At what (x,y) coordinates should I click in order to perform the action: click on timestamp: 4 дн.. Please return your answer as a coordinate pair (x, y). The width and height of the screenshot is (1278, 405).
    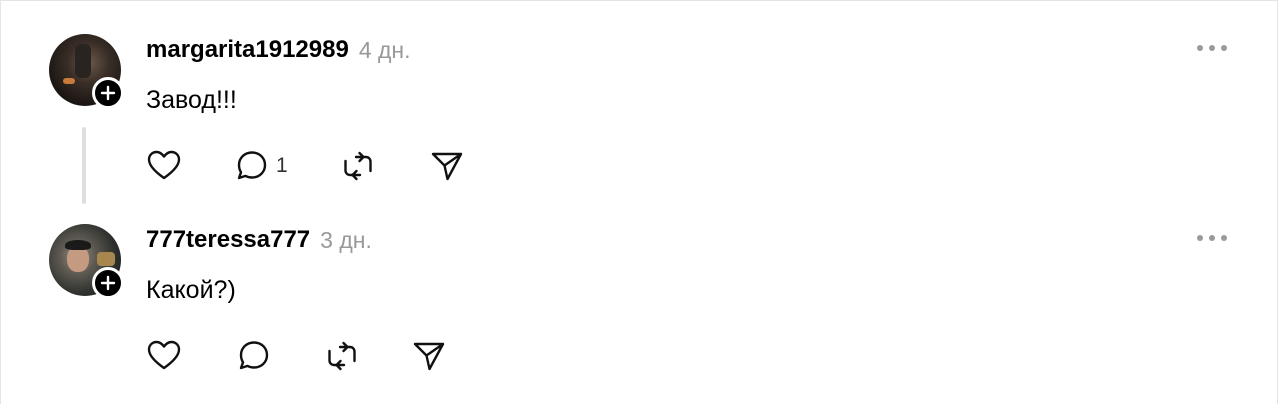
    Looking at the image, I should click on (385, 50).